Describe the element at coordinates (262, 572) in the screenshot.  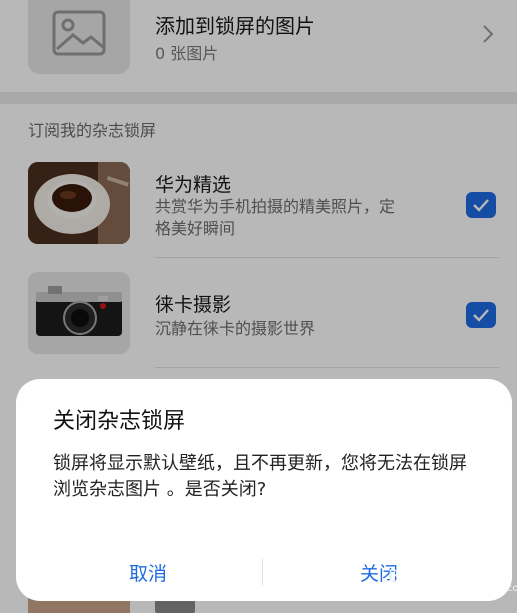
I see `button-divider` at that location.